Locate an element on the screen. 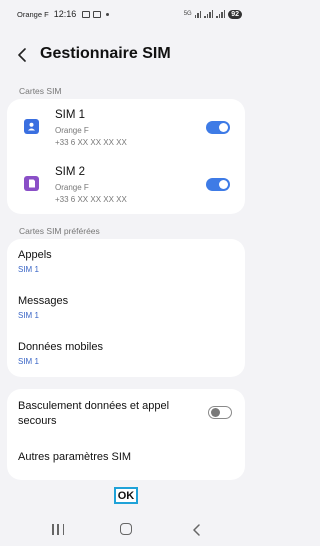 This screenshot has width=320, height=546. nav-back-icon is located at coordinates (197, 529).